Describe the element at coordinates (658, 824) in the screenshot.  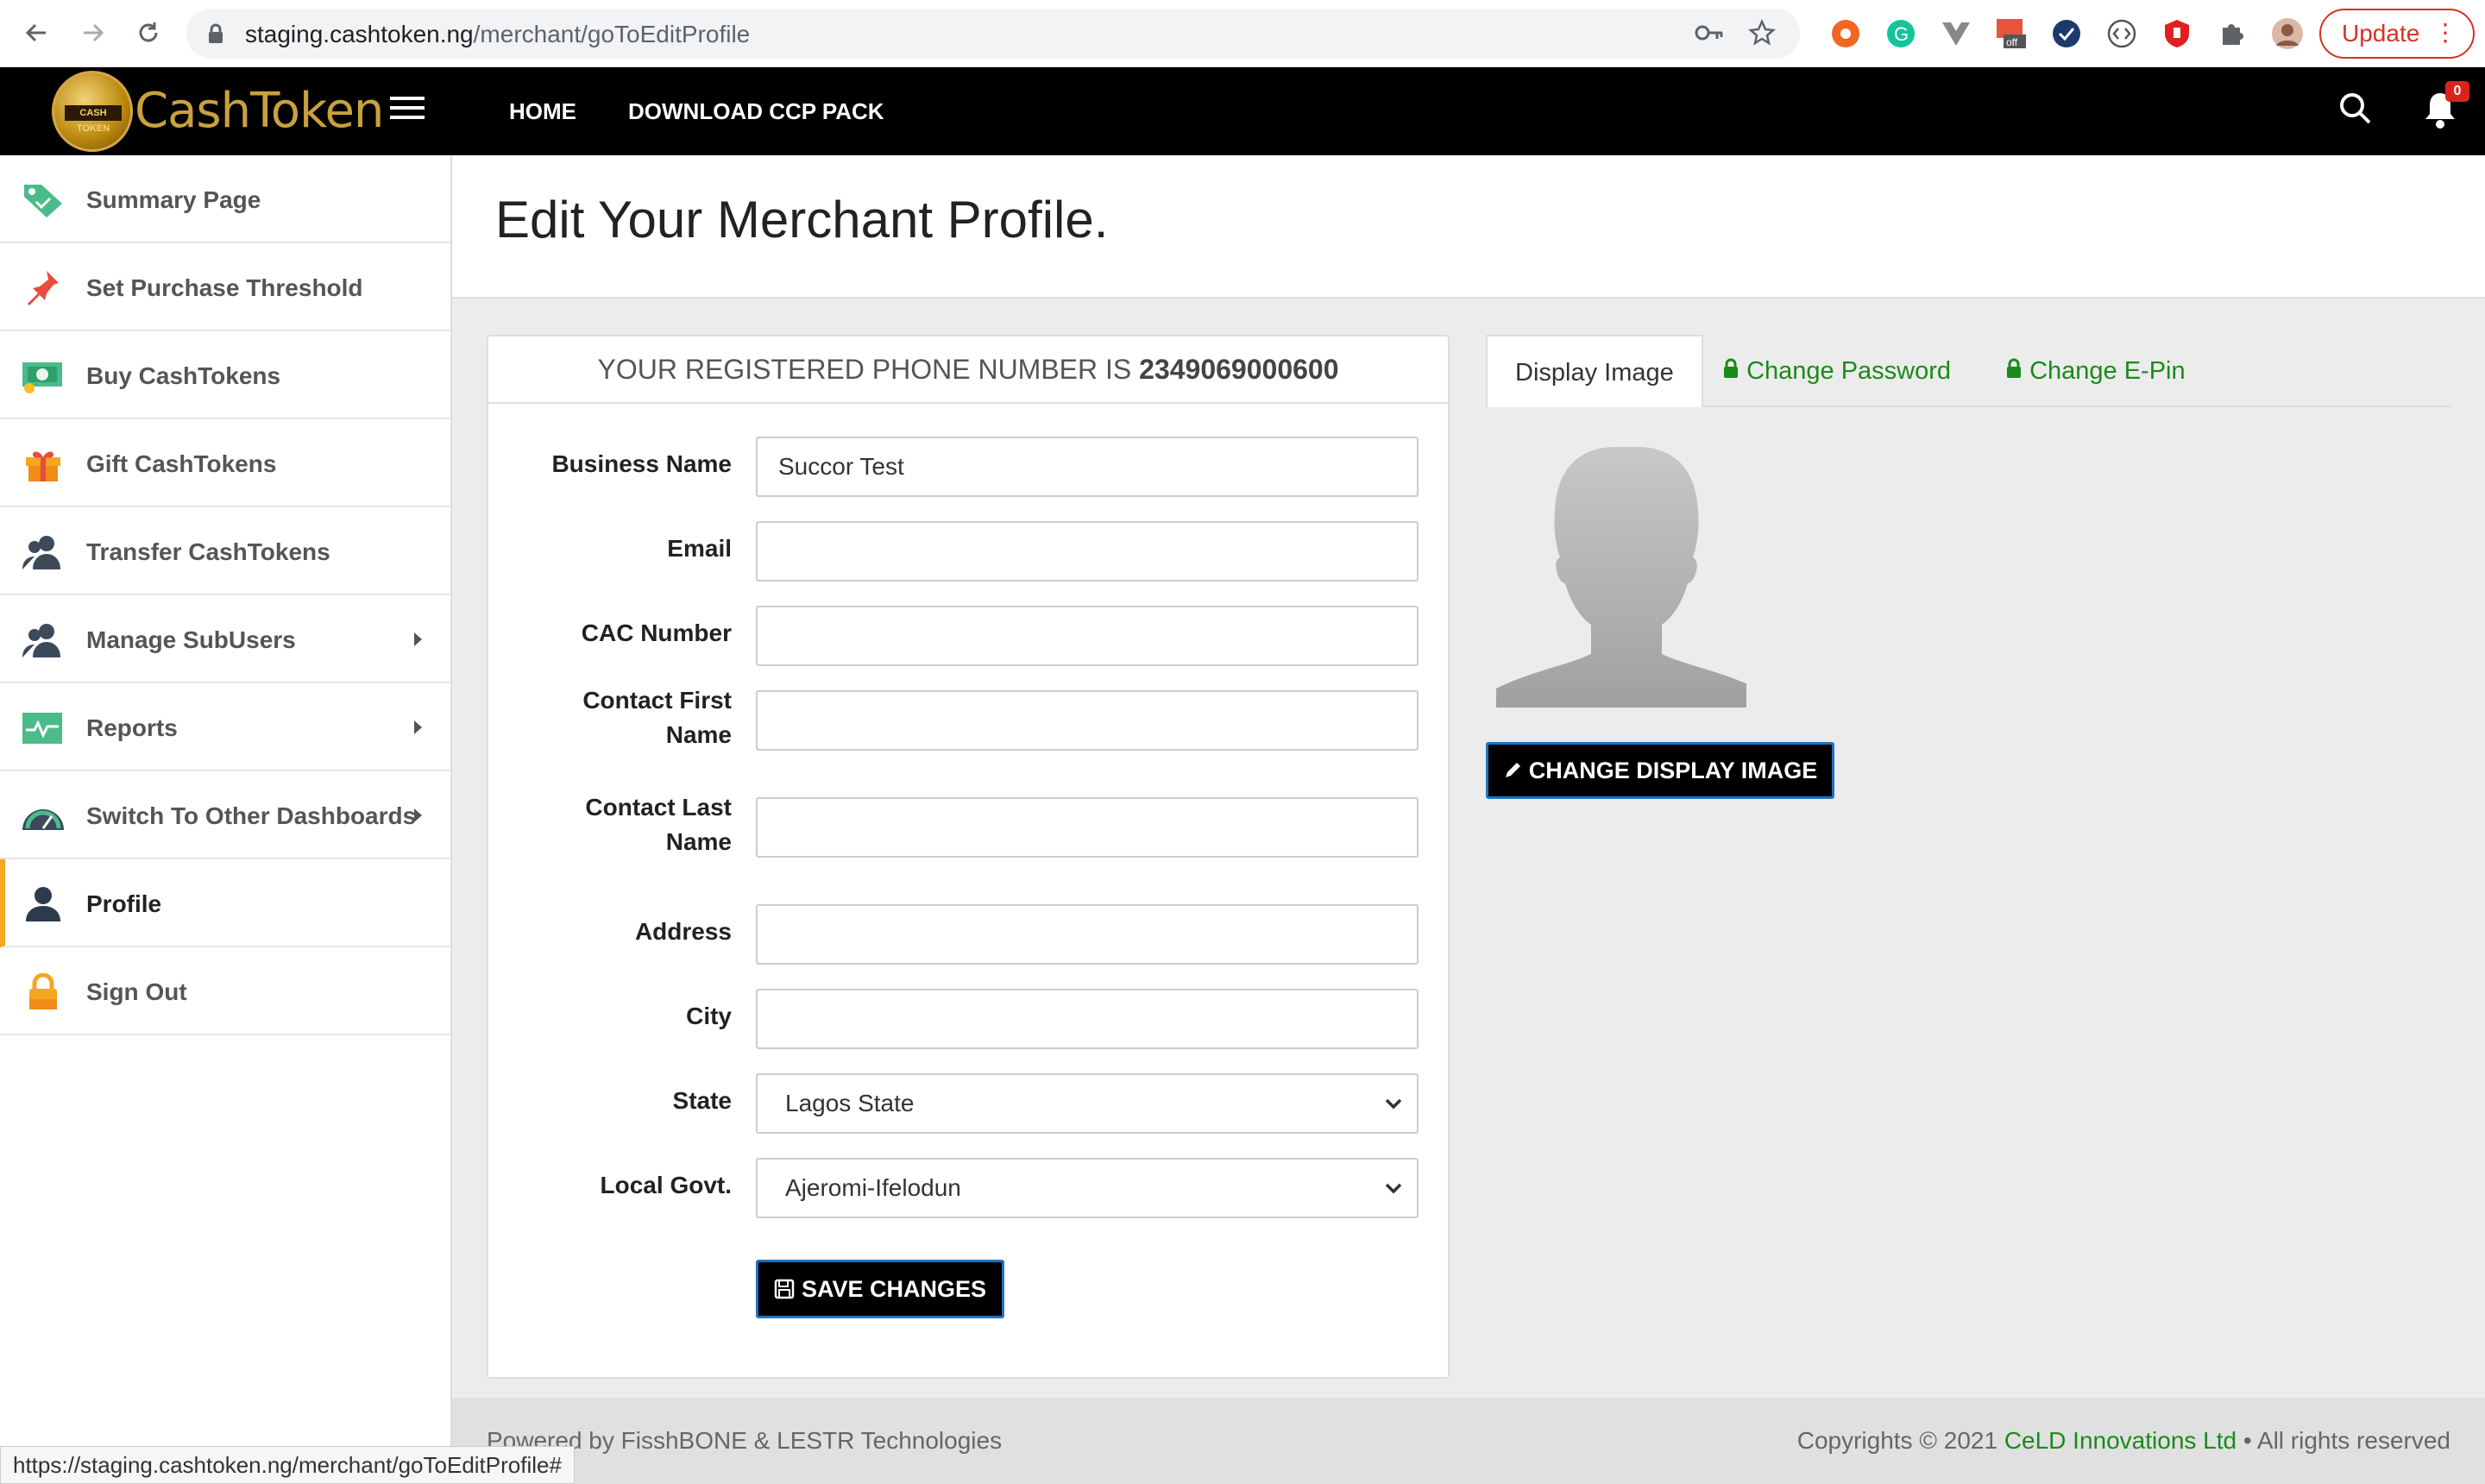
I see `contact-last-name-label: Contact Last Name` at that location.